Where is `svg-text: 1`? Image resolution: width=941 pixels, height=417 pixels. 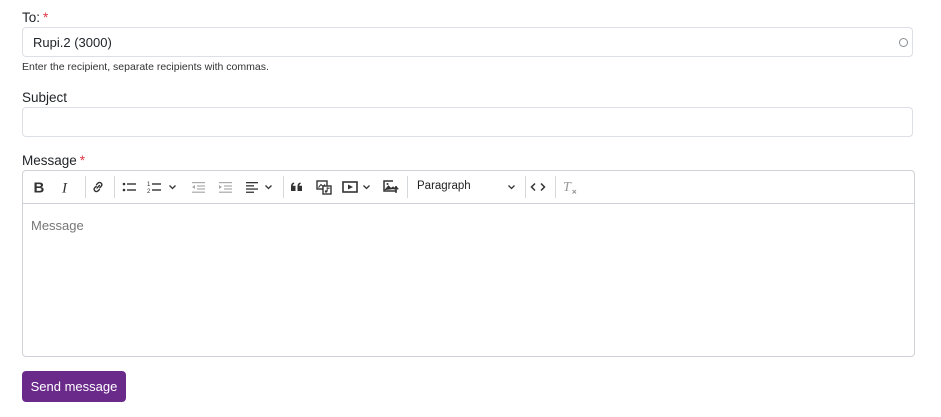
svg-text: 1 is located at coordinates (149, 185).